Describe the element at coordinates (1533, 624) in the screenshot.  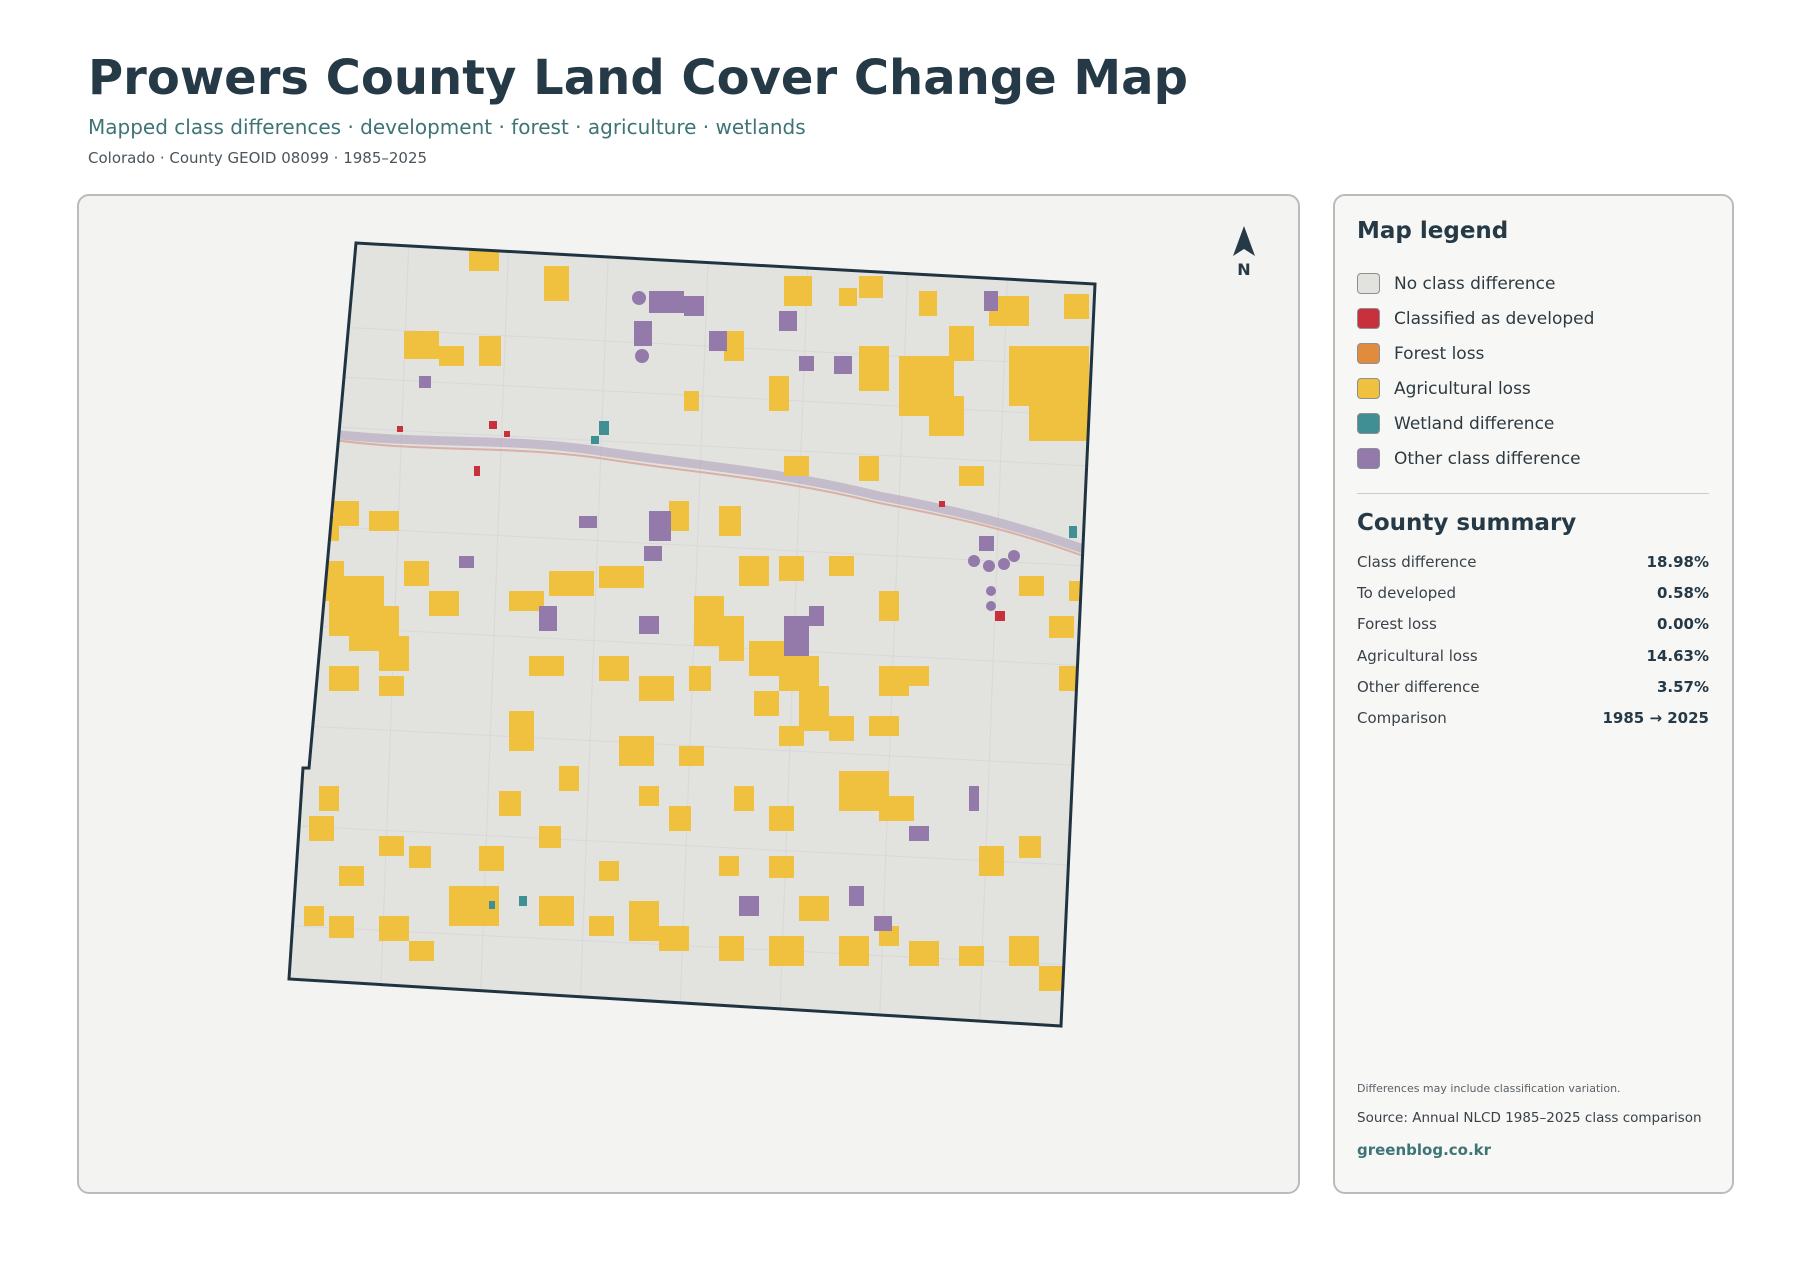
I see `summary-row: Forest loss 0.00%` at that location.